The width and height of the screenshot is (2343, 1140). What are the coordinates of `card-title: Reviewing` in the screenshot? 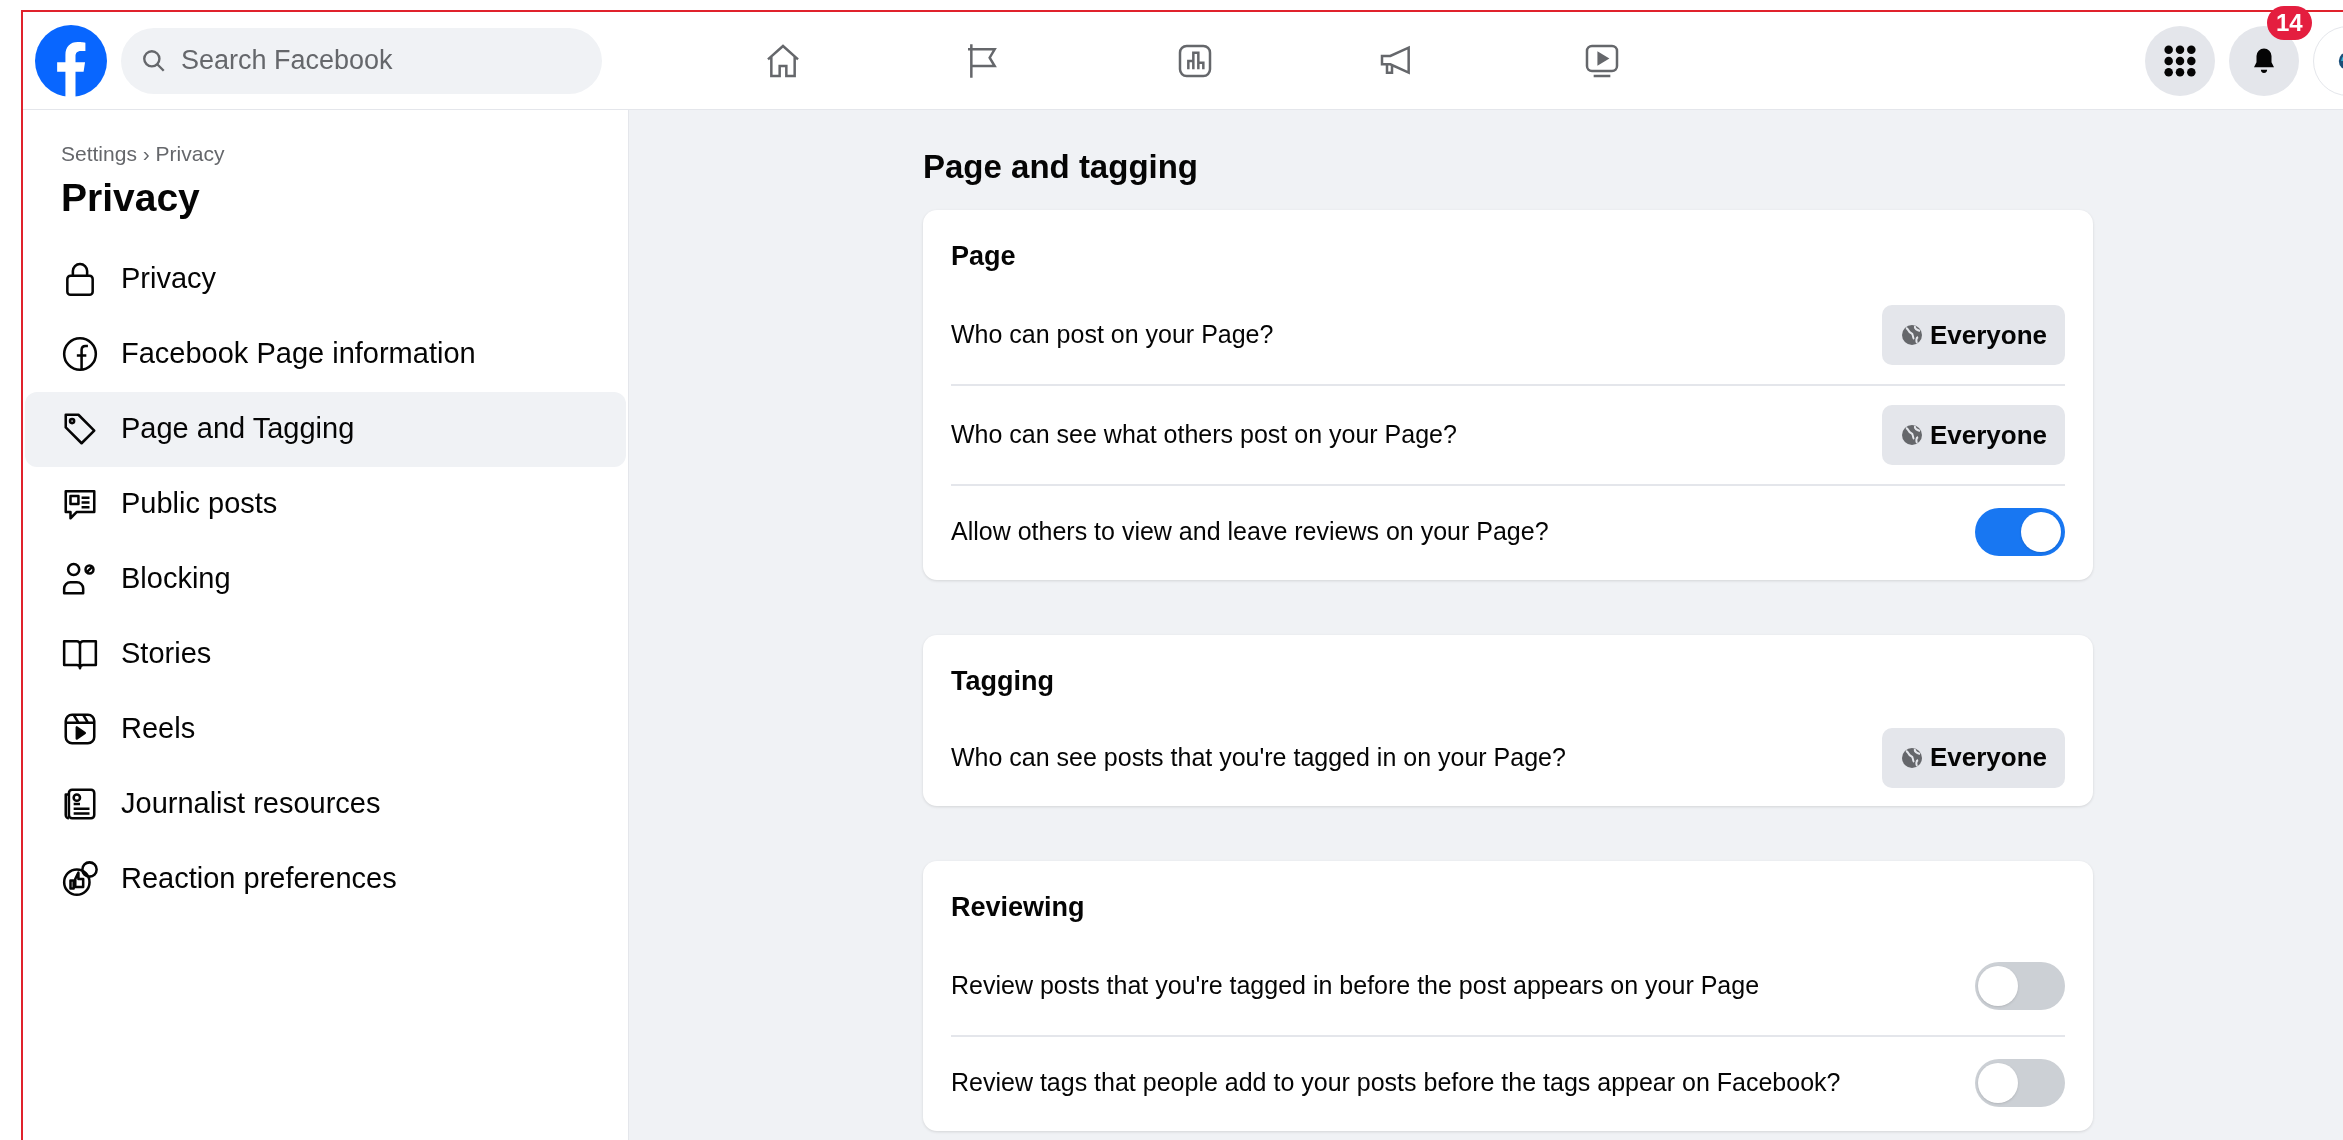 It's located at (1018, 907).